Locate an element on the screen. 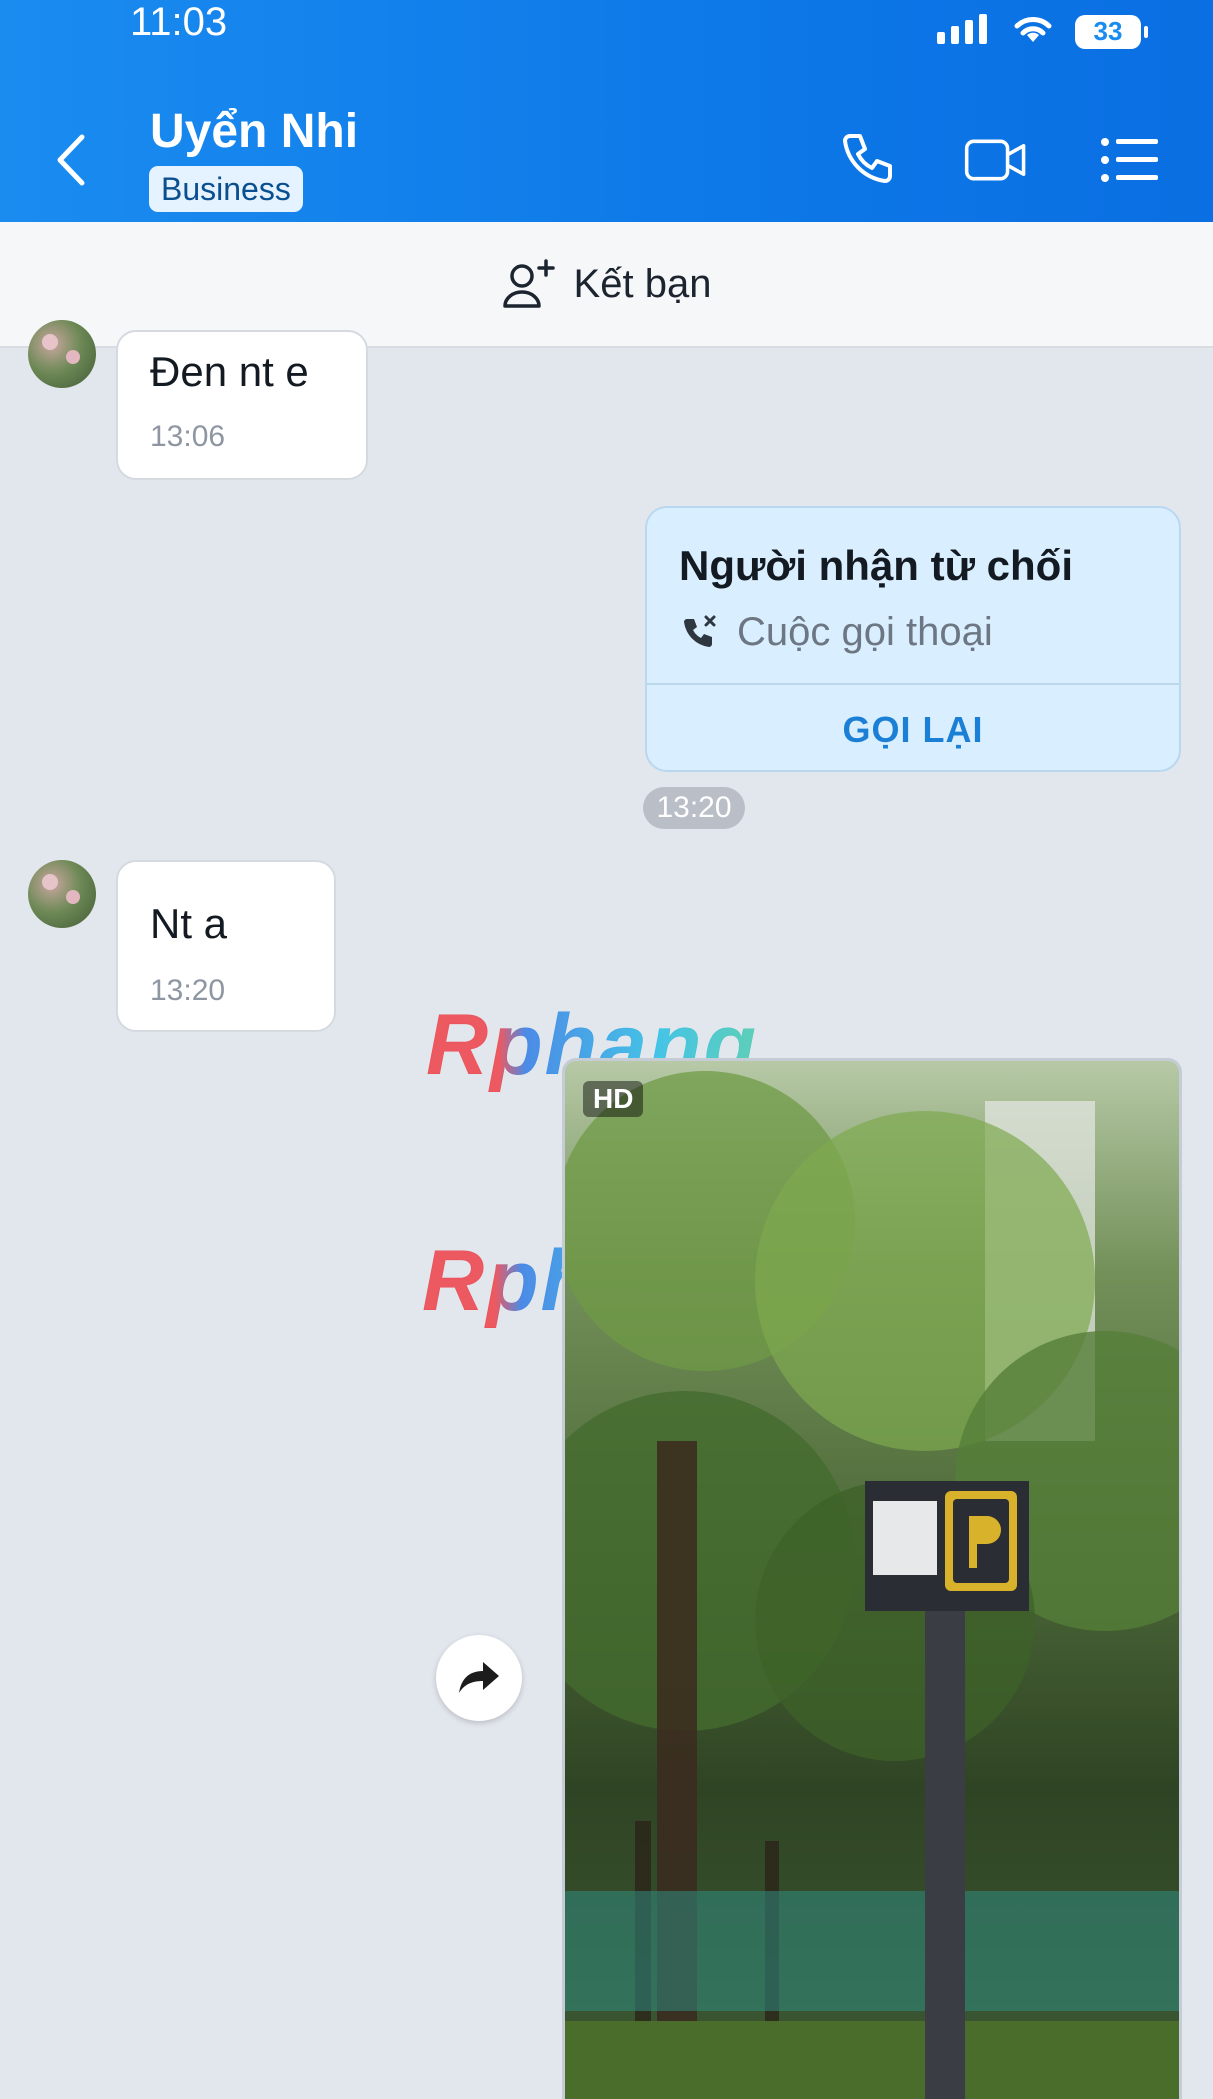 The image size is (1213, 2099). message-text: Nt a is located at coordinates (189, 923).